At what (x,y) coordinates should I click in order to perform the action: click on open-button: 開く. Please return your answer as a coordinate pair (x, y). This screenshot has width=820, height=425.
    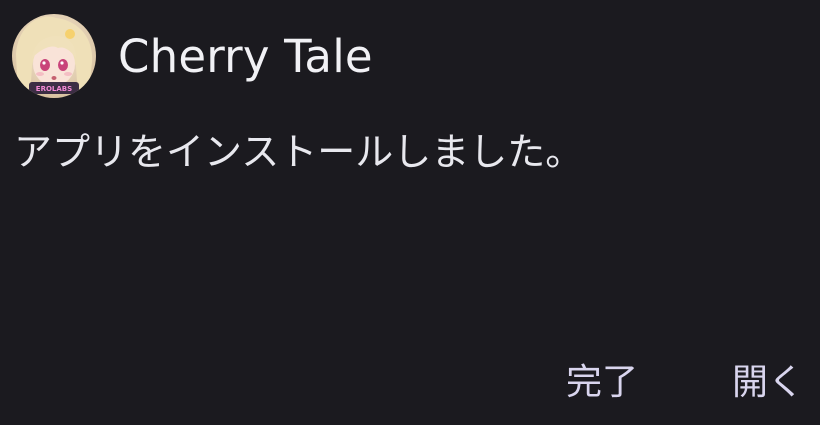
    Looking at the image, I should click on (768, 383).